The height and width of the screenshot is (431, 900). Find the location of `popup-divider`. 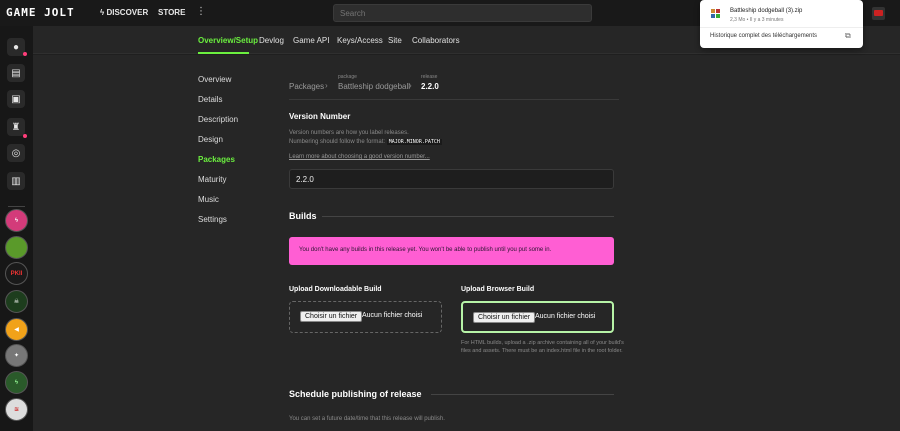

popup-divider is located at coordinates (781, 27).